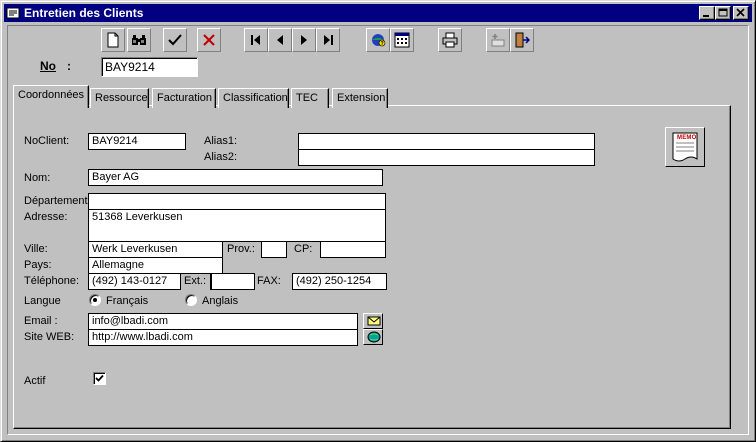 The width and height of the screenshot is (756, 442). I want to click on envelope-icon, so click(374, 321).